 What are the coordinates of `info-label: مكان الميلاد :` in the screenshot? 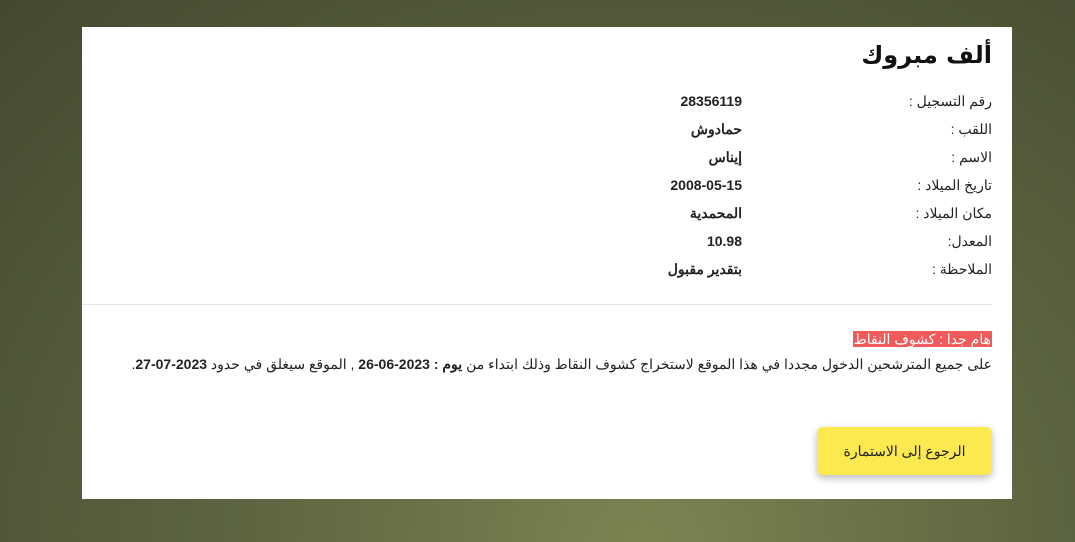 It's located at (953, 212).